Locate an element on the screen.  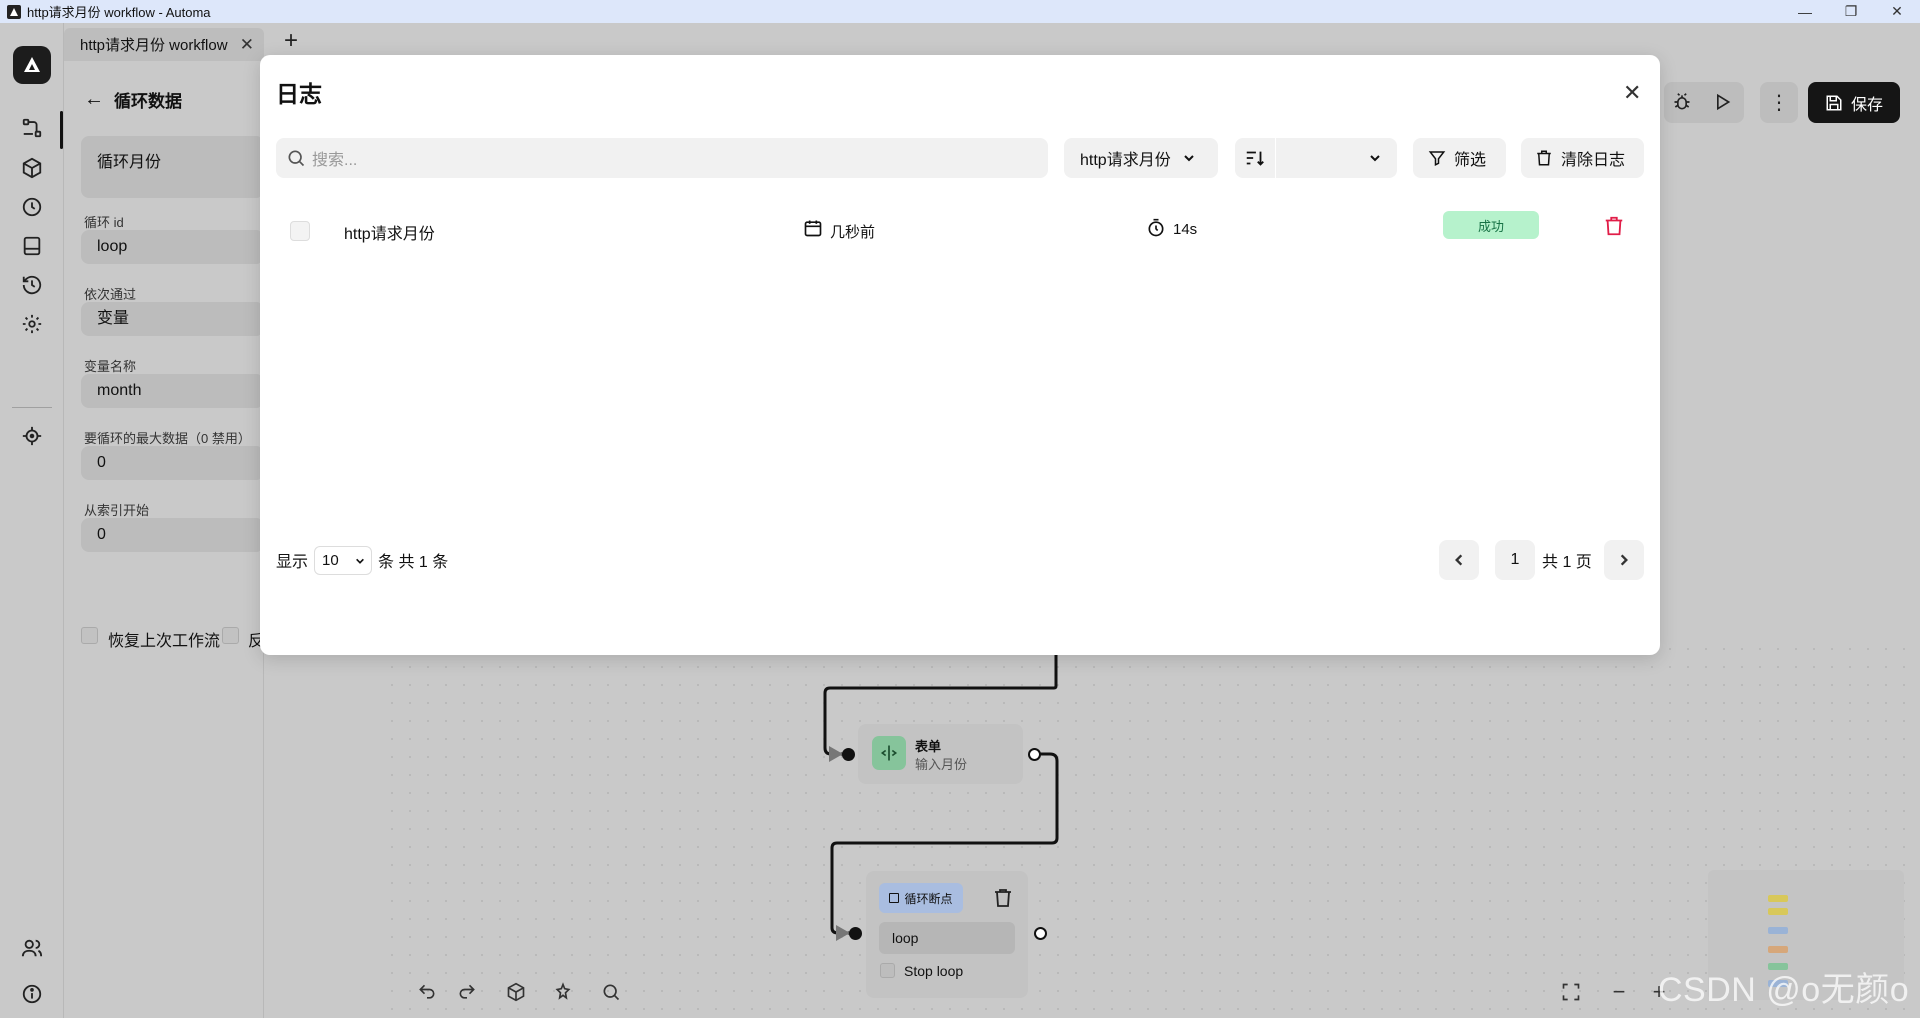
redo-icon is located at coordinates (467, 992).